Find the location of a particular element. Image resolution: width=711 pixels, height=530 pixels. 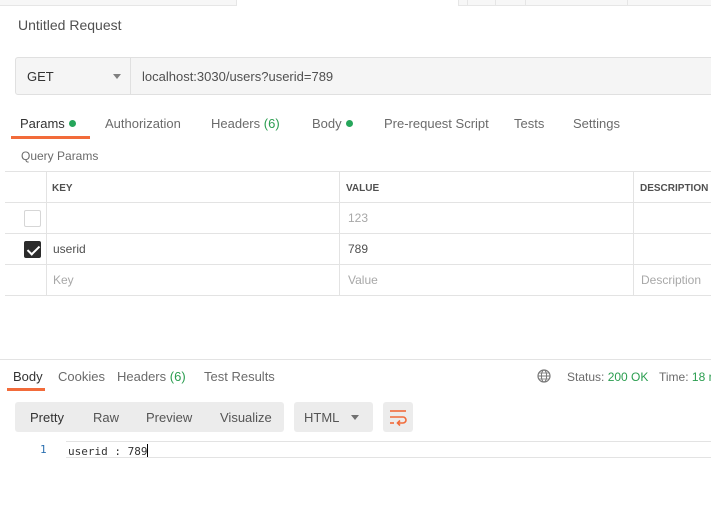

tab-settings: Settings is located at coordinates (596, 123).